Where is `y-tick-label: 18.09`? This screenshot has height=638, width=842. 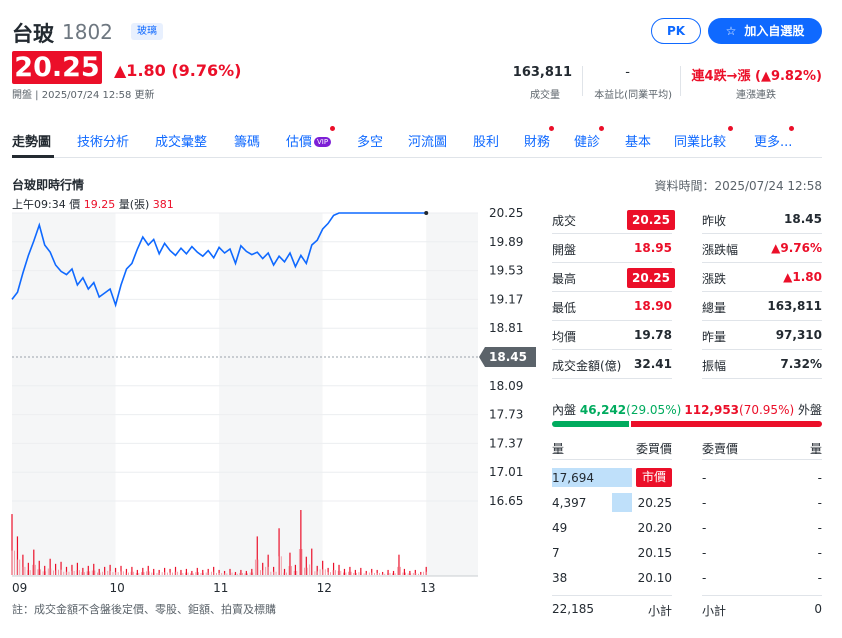
y-tick-label: 18.09 is located at coordinates (506, 386).